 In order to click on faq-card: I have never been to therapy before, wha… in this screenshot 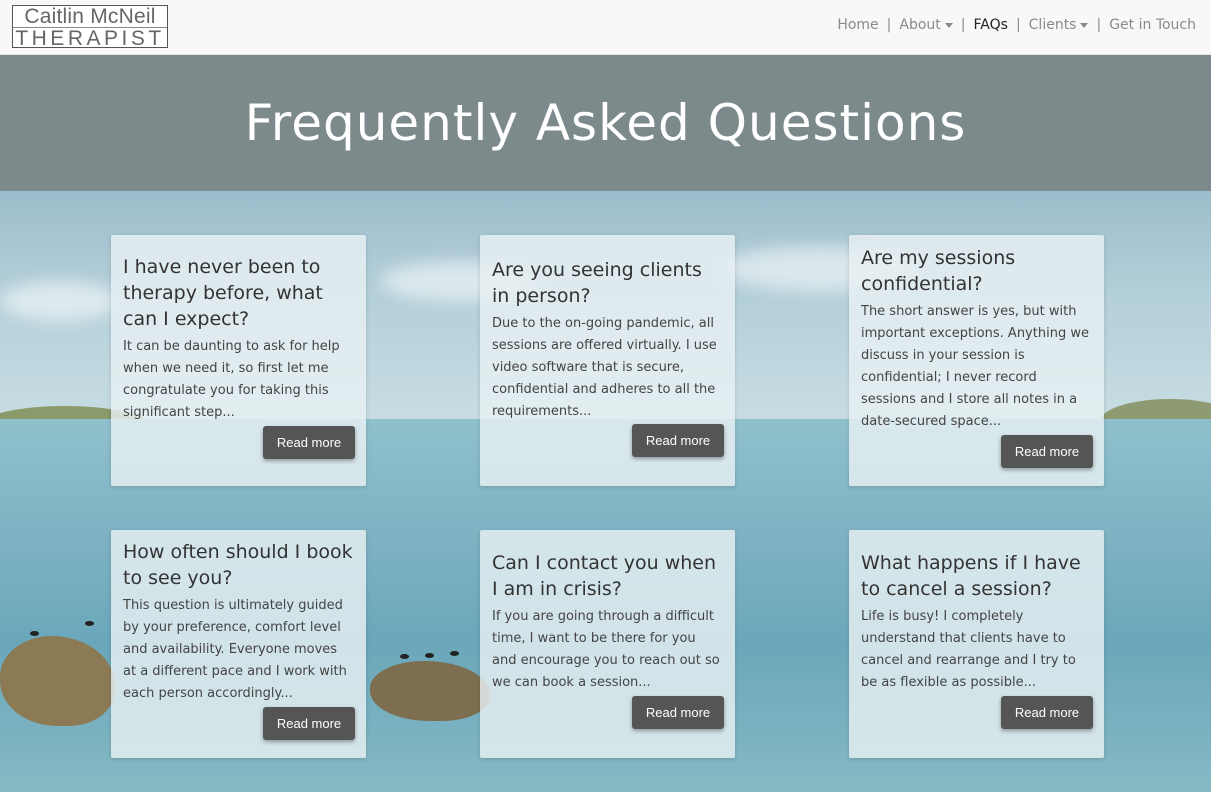, I will do `click(238, 360)`.